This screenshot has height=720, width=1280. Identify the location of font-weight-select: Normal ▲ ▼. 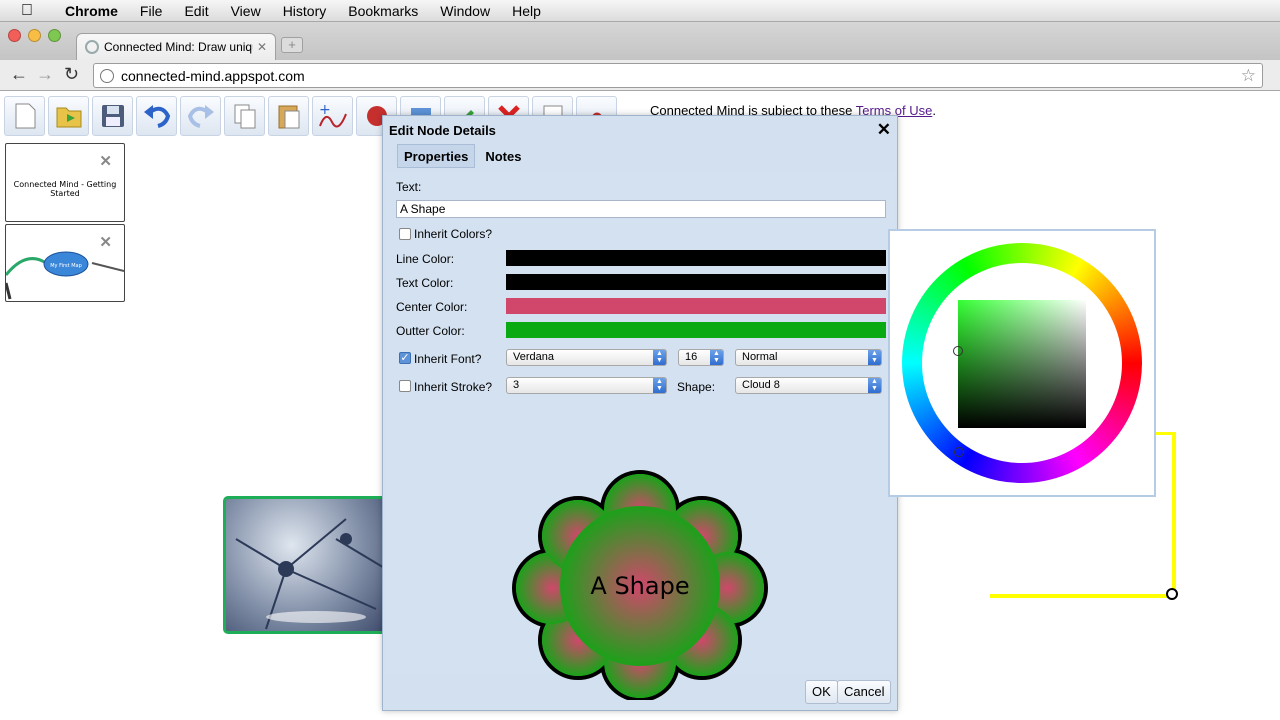
(808, 357).